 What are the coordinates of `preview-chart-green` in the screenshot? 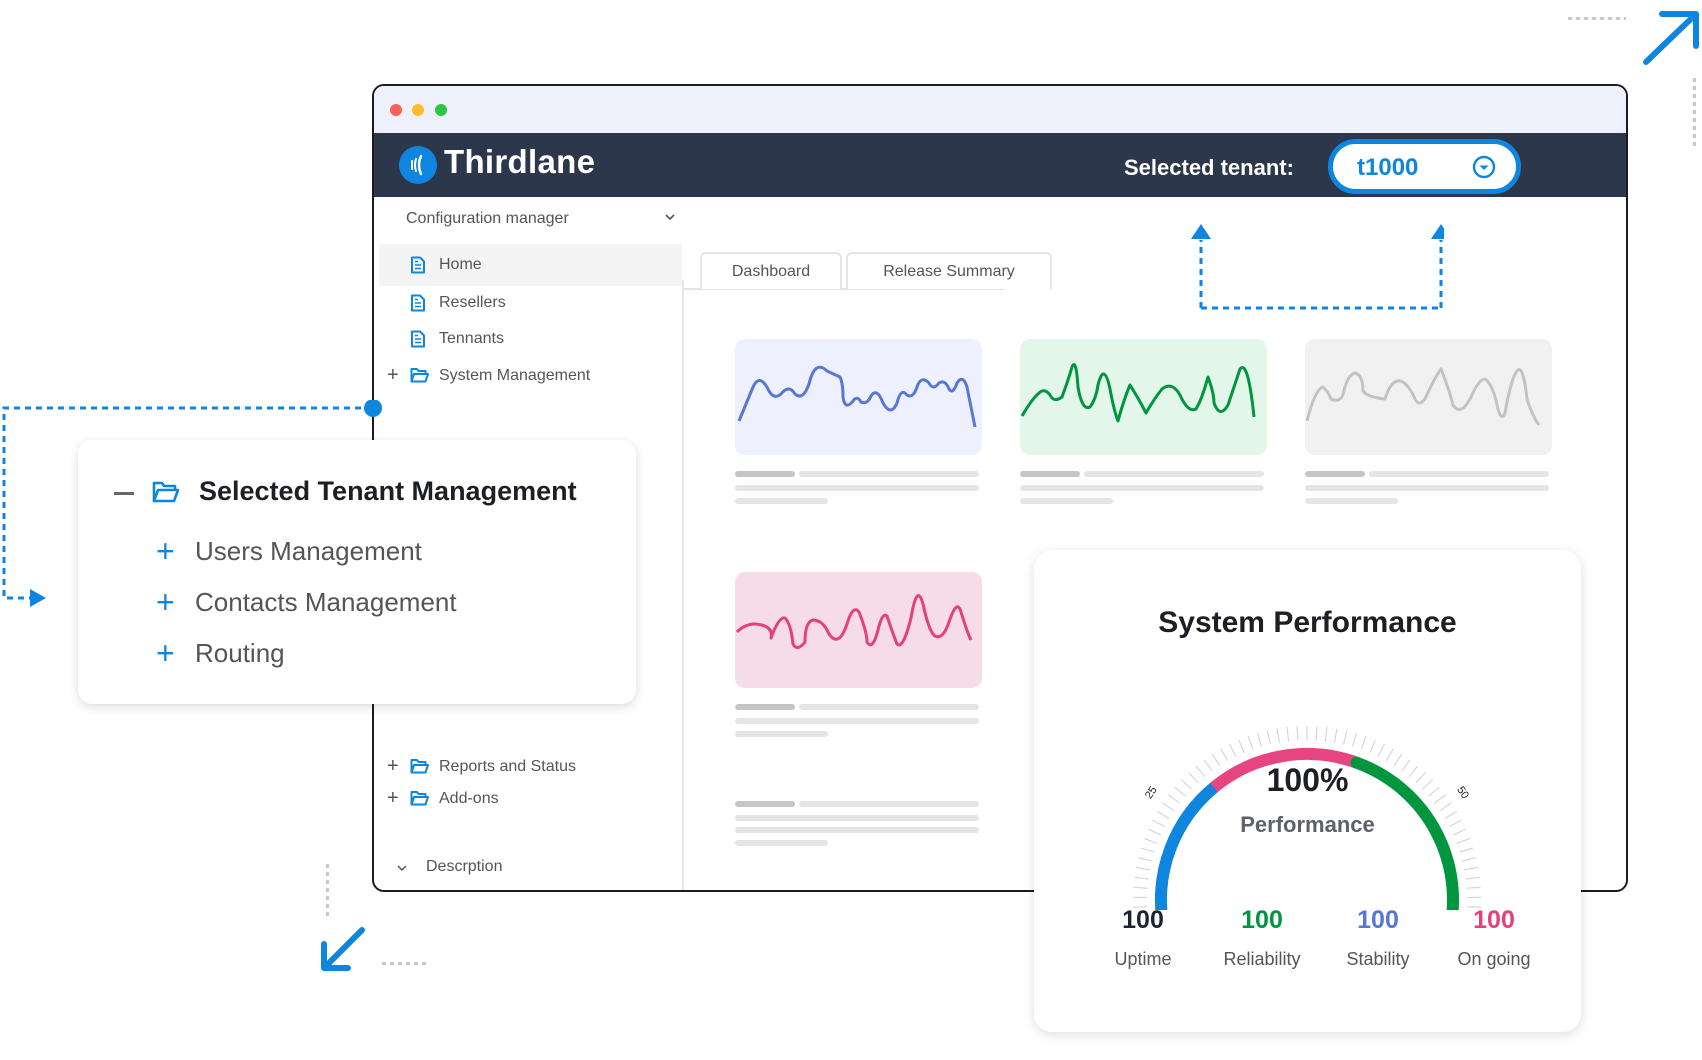 It's located at (1143, 397).